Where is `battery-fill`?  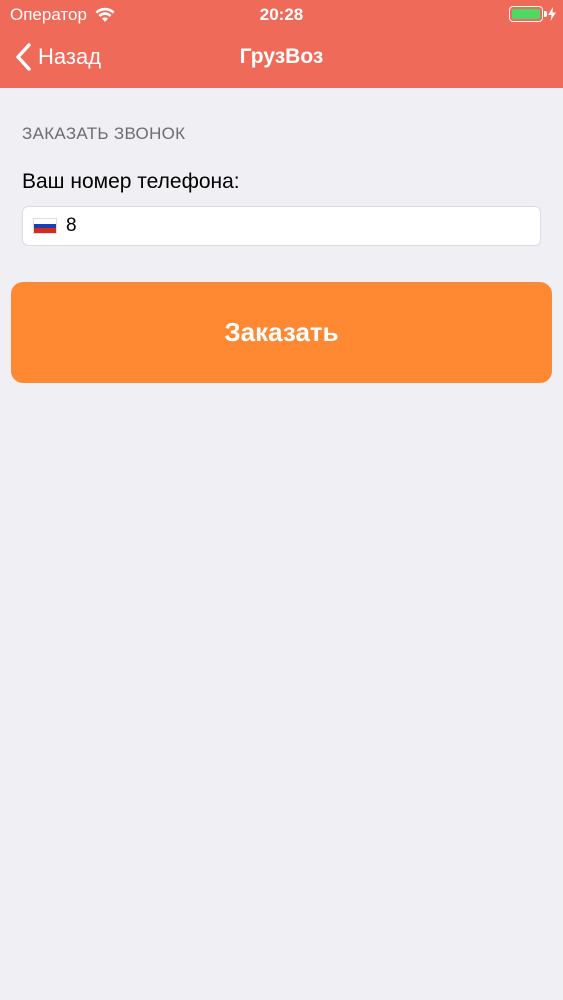
battery-fill is located at coordinates (526, 14).